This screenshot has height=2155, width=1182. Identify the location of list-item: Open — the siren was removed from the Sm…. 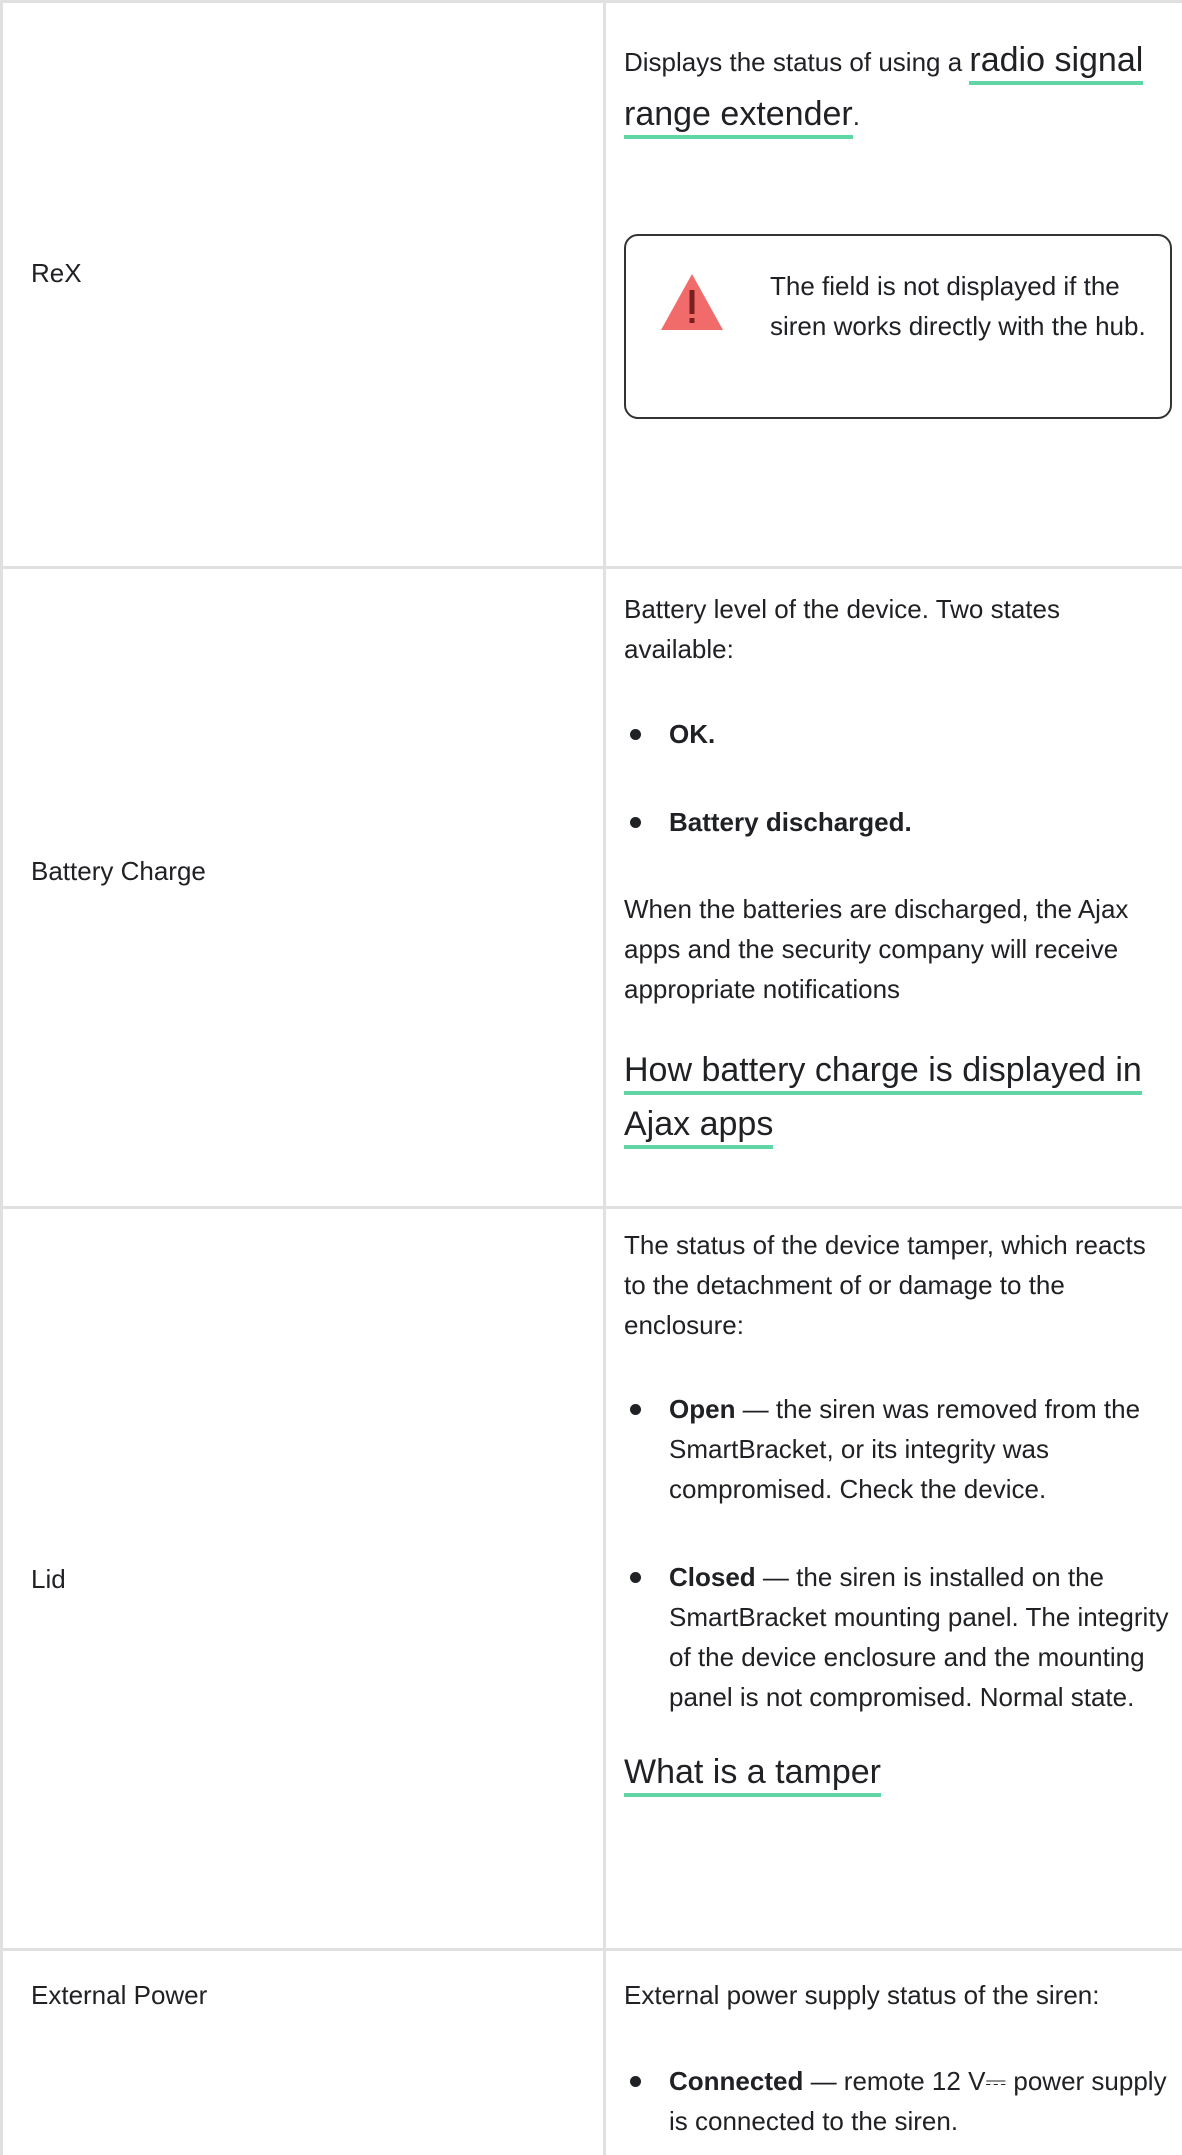
(896, 1449).